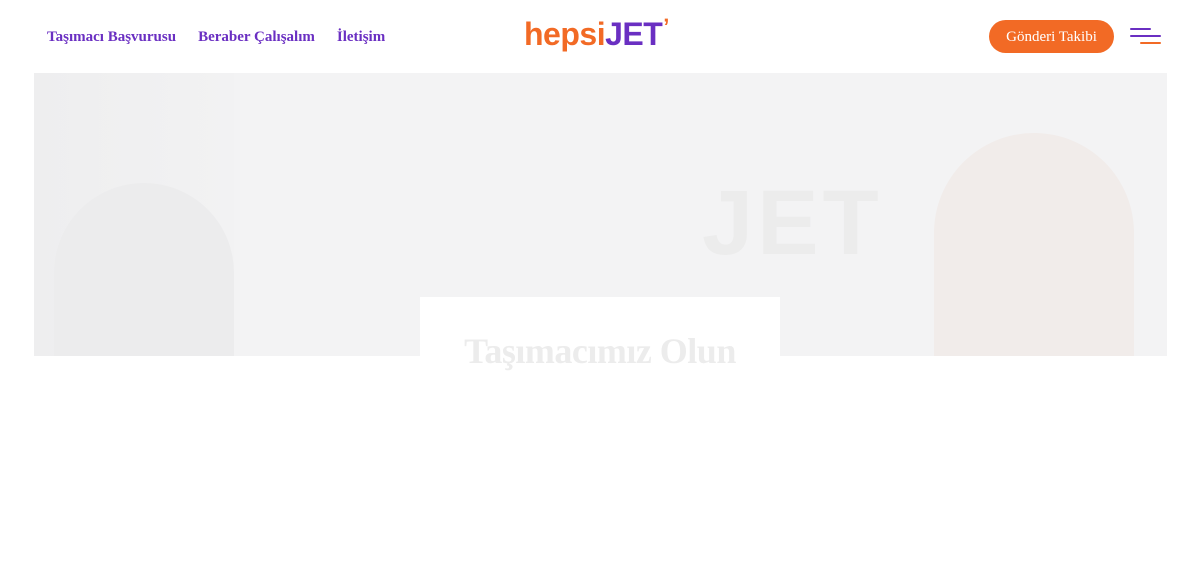  Describe the element at coordinates (361, 37) in the screenshot. I see `nav-link-contact: İletişim` at that location.